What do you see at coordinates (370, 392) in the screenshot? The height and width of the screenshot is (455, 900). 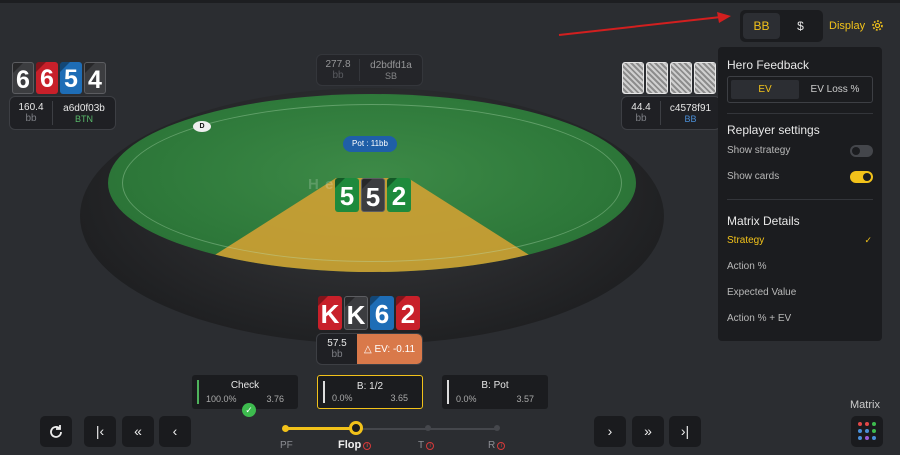 I see `action-option-bet-half: B: 1/2 0.0% 3.65` at bounding box center [370, 392].